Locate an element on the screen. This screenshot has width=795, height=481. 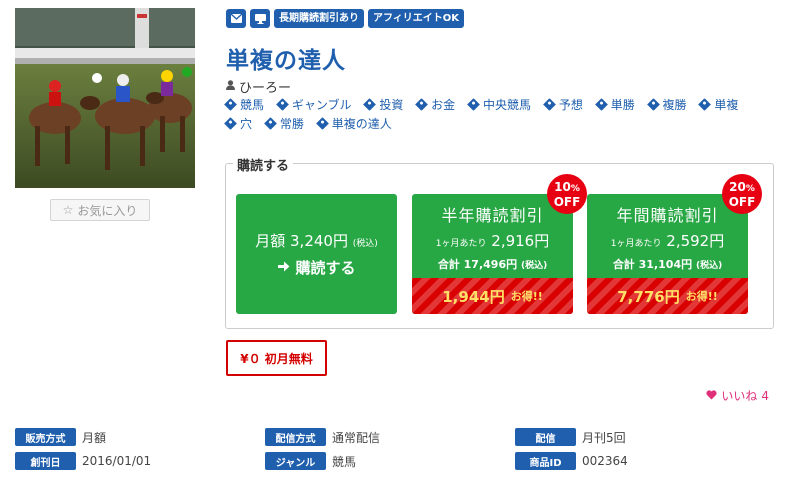
tag-item: 複勝 is located at coordinates (666, 105).